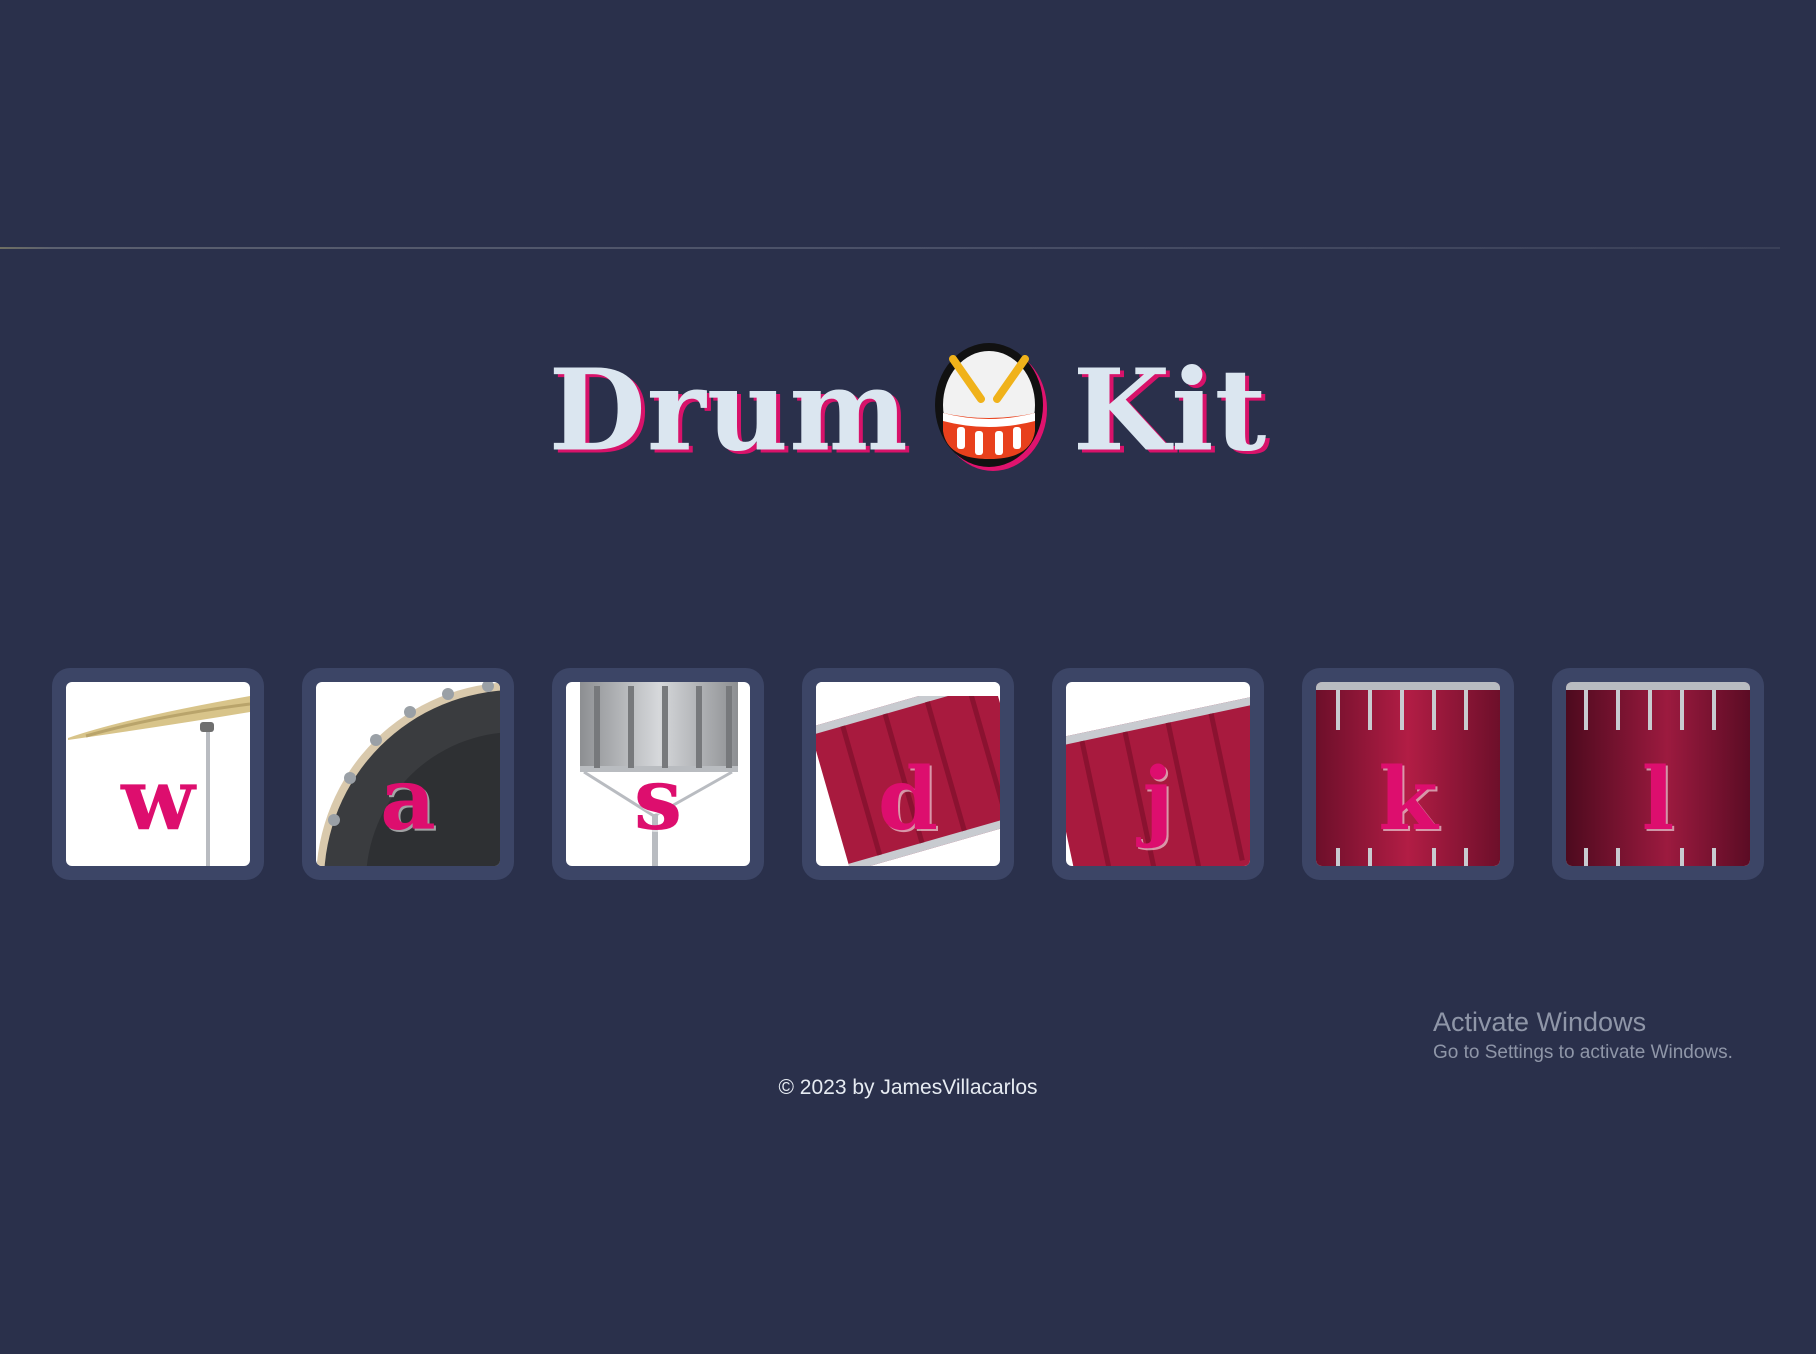 The height and width of the screenshot is (1354, 1816). Describe the element at coordinates (908, 799) in the screenshot. I see `pad-key-label: d` at that location.